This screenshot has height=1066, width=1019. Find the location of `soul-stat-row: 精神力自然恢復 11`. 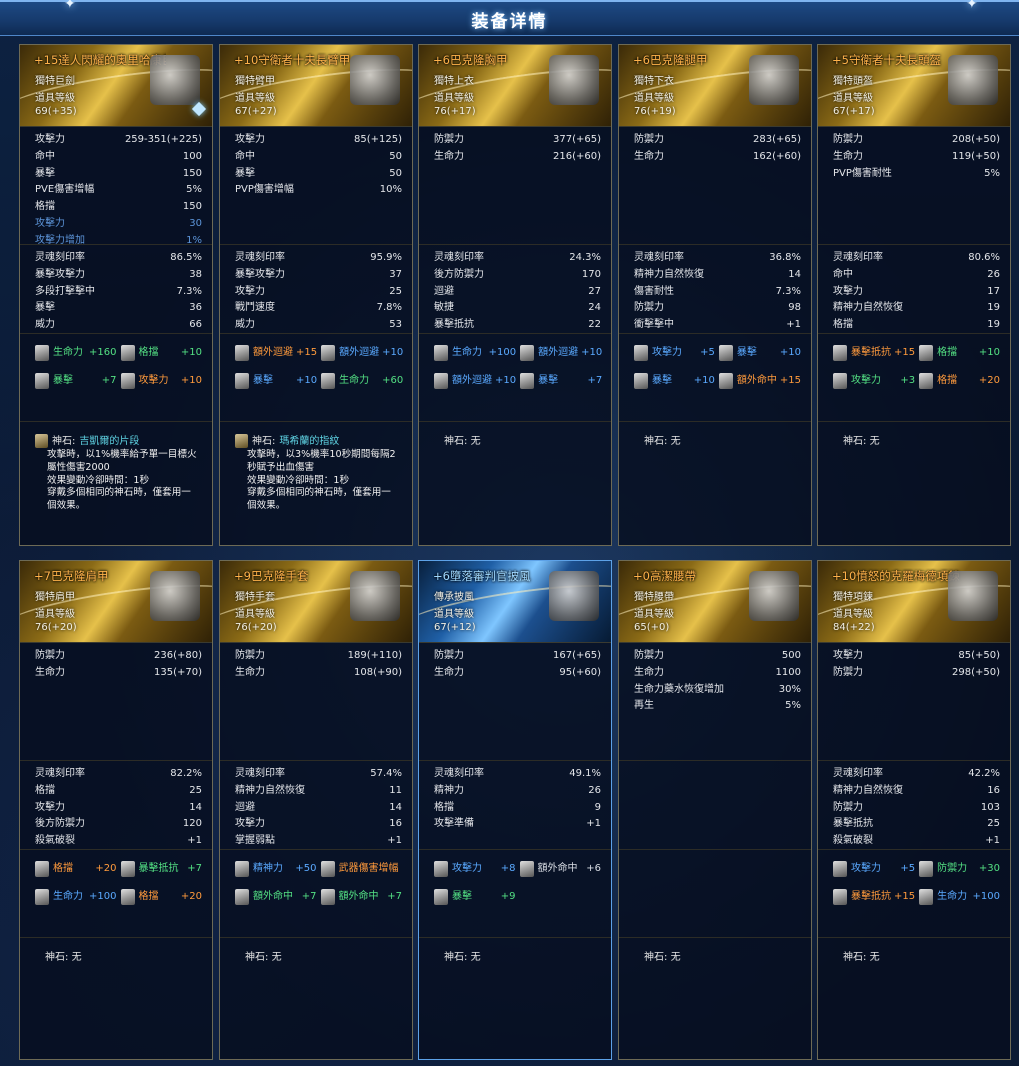

soul-stat-row: 精神力自然恢復 11 is located at coordinates (318, 791).